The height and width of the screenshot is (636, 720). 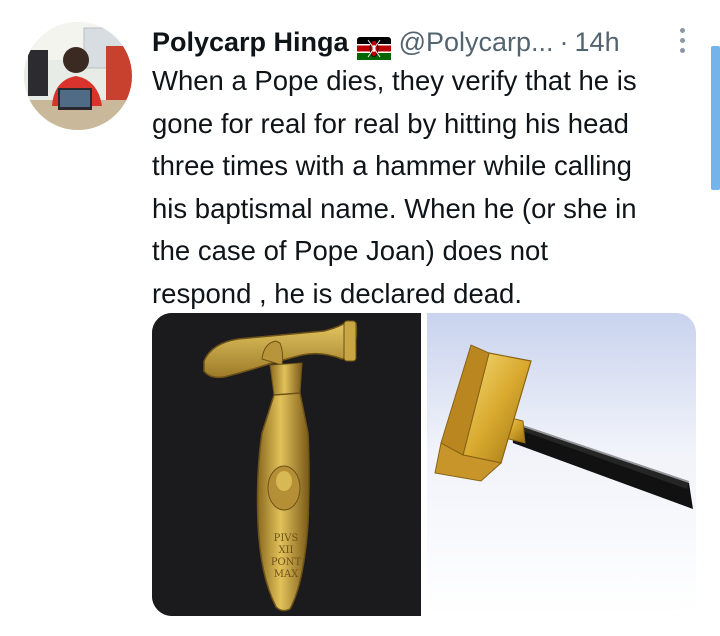 What do you see at coordinates (682, 40) in the screenshot?
I see `more-vertical-icon` at bounding box center [682, 40].